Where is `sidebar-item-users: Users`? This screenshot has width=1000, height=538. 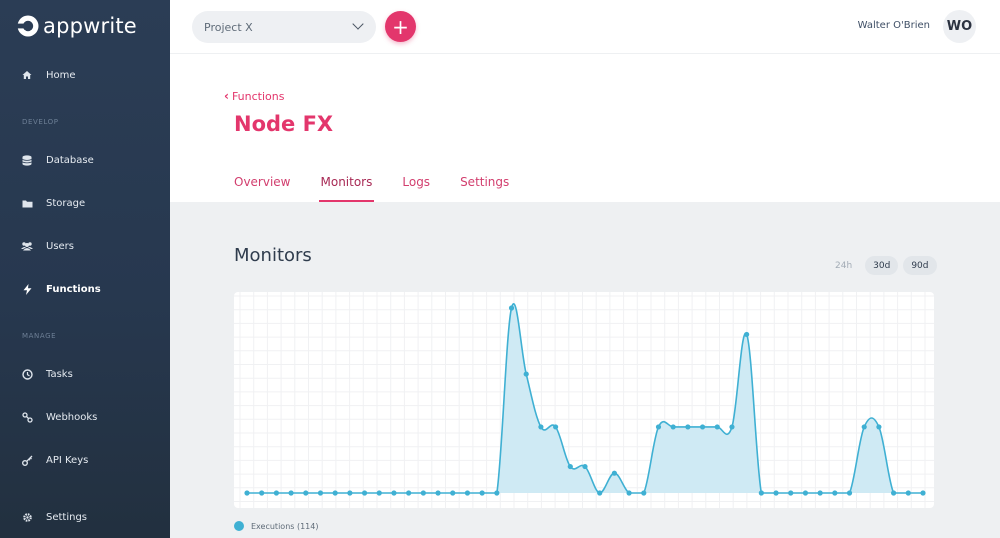
sidebar-item-users: Users is located at coordinates (47, 246).